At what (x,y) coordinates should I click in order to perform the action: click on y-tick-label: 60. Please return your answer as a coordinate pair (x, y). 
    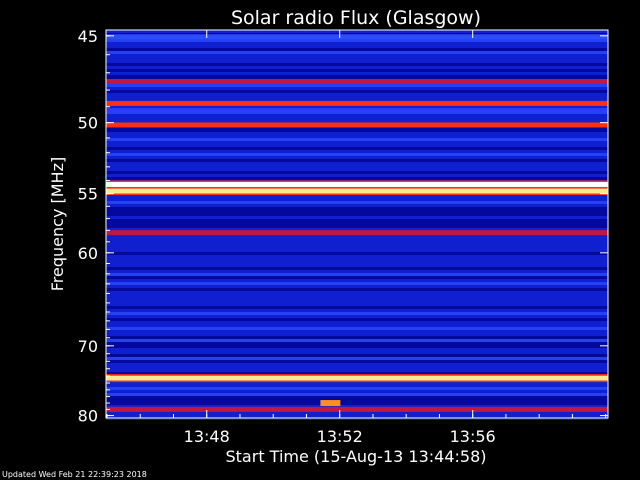
    Looking at the image, I should click on (88, 253).